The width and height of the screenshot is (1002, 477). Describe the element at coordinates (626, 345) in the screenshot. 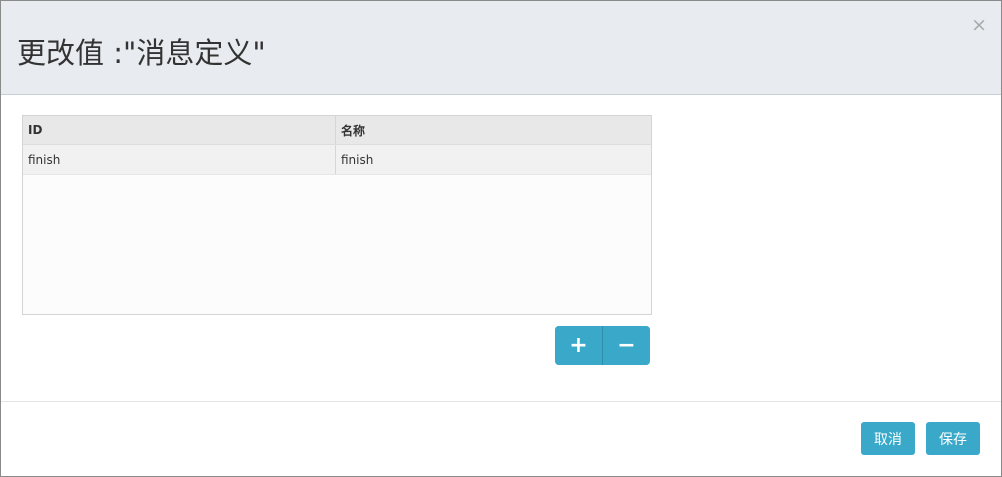

I see `remove-row-button: −` at that location.